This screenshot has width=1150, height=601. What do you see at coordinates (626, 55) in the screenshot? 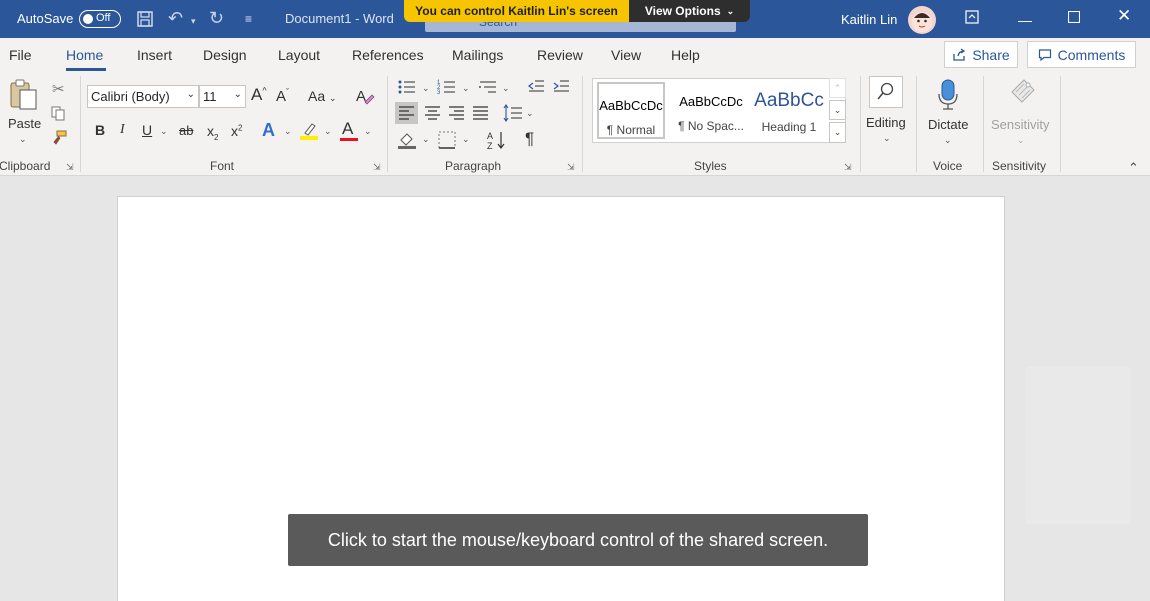
I see `tab-view: View` at bounding box center [626, 55].